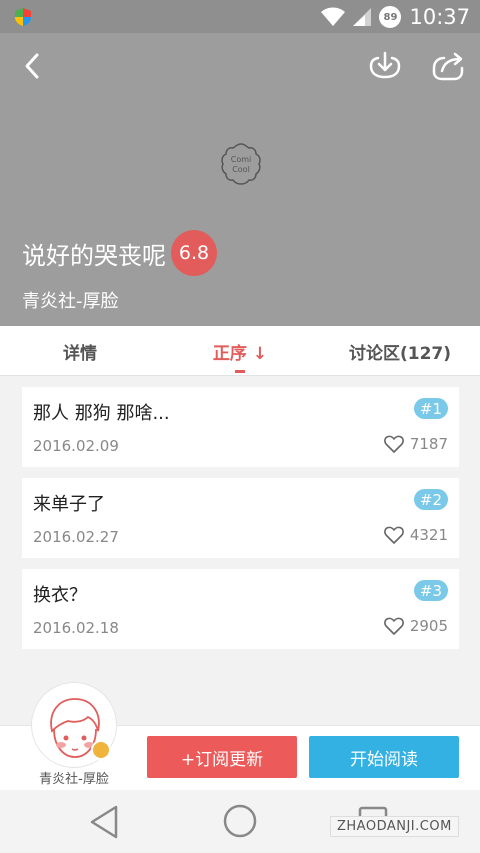  Describe the element at coordinates (333, 16) in the screenshot. I see `wifi-icon` at that location.